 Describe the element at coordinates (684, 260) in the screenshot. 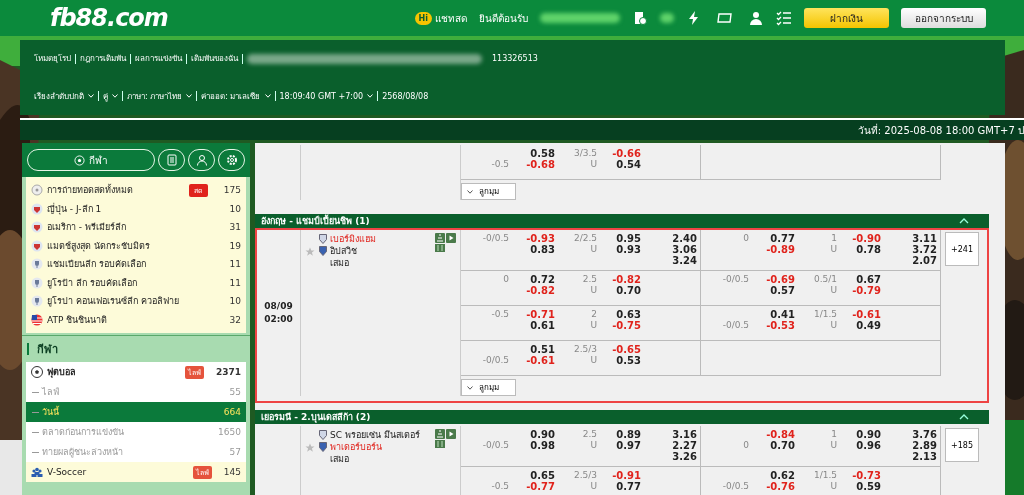

I see `odds-value: 3.24` at that location.